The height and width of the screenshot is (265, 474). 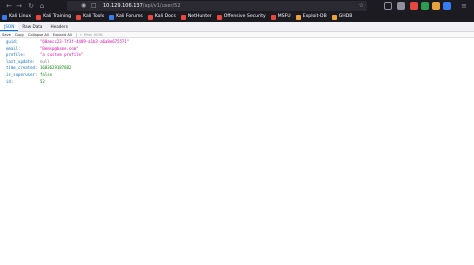 What do you see at coordinates (10, 81) in the screenshot?
I see `json-key: id:` at bounding box center [10, 81].